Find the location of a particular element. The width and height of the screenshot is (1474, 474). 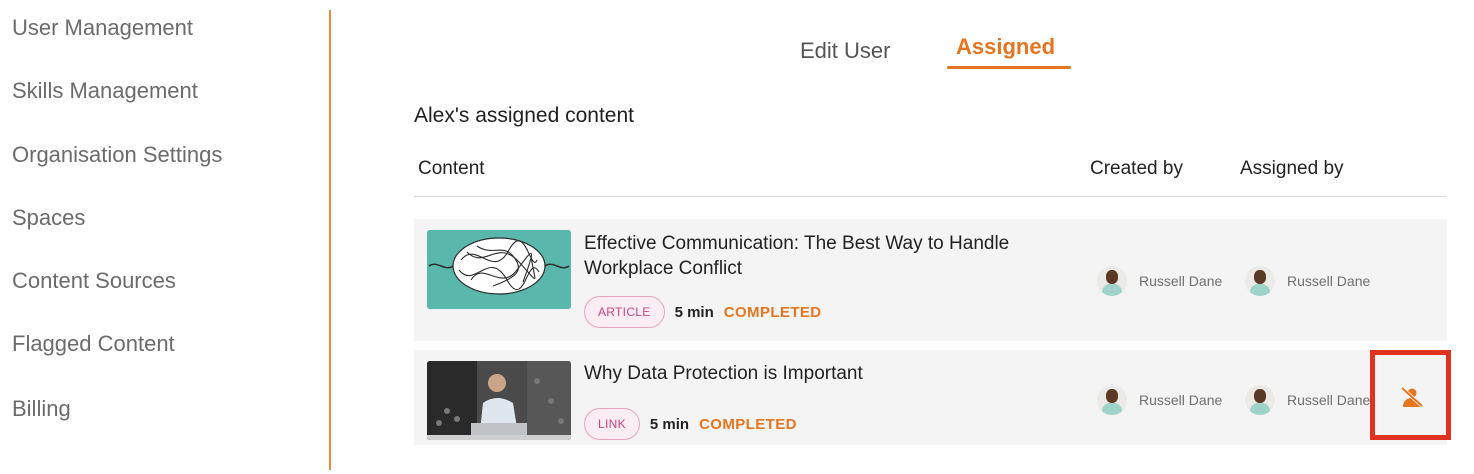

content-meta: ARTICLE 5 min COMPLETED is located at coordinates (703, 312).